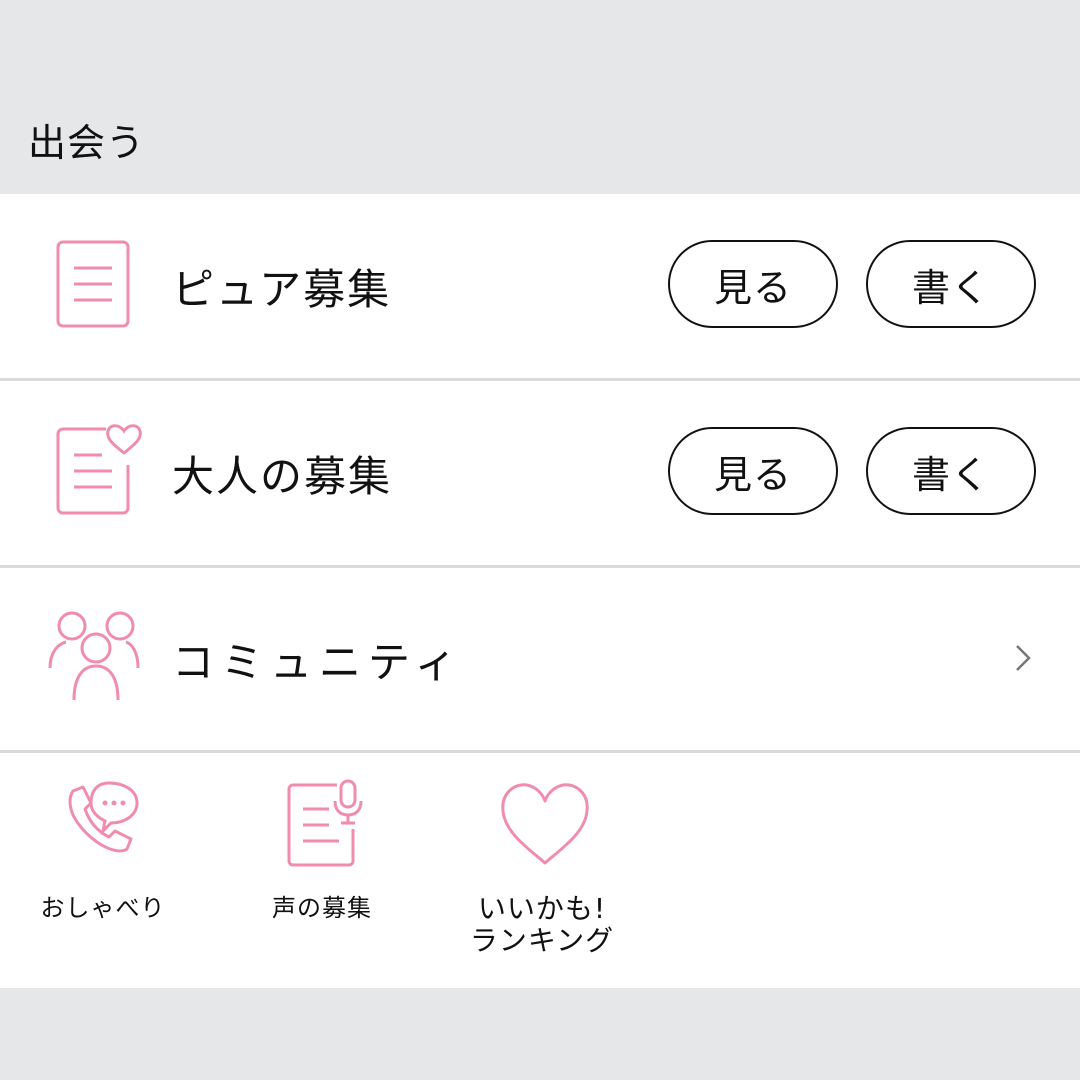 The image size is (1080, 1080). I want to click on tile-label-line1: いいかも!, so click(542, 908).